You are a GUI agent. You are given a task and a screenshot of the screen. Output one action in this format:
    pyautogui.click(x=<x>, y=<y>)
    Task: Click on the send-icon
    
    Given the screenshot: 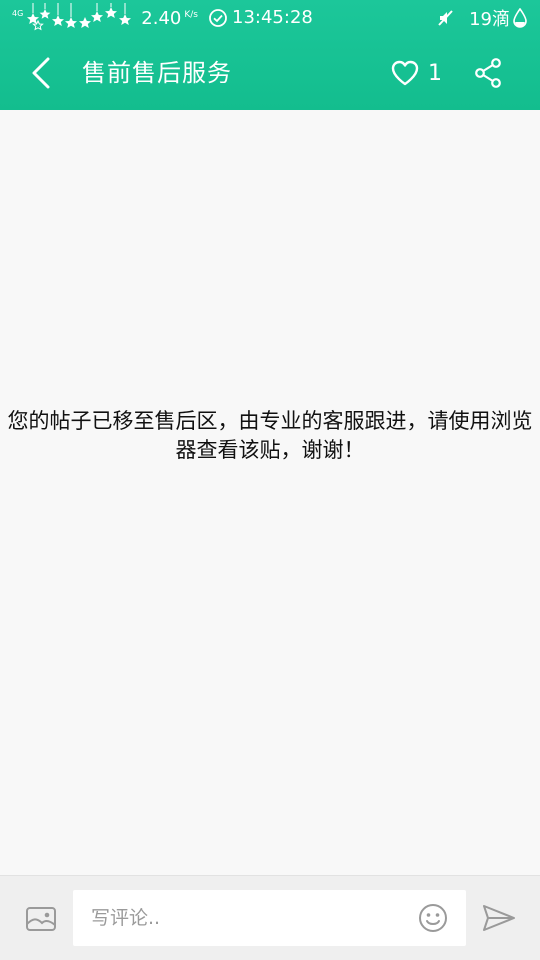 What is the action you would take?
    pyautogui.click(x=499, y=918)
    